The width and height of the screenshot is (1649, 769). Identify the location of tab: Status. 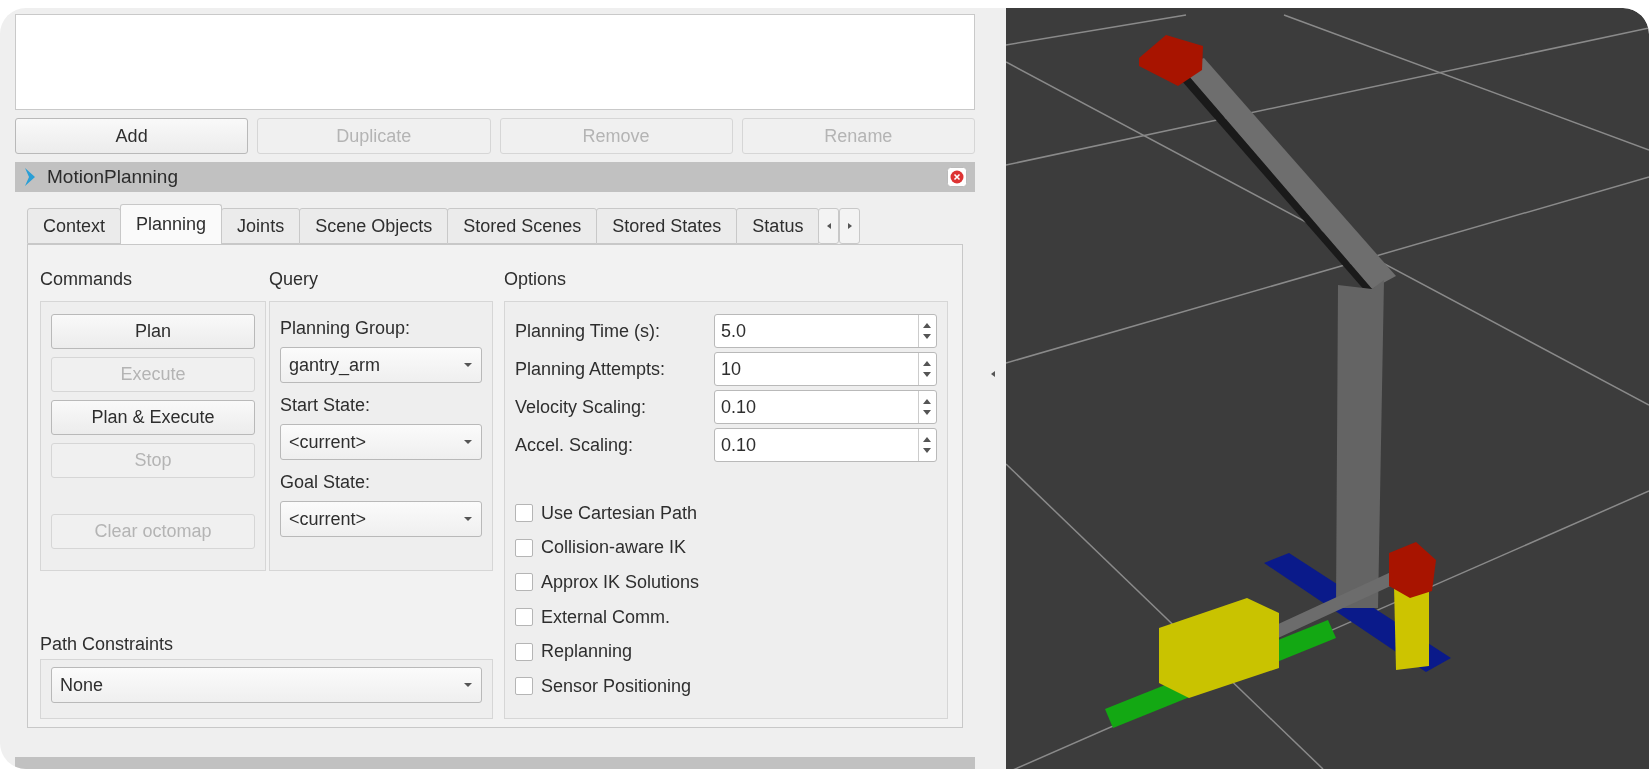
(778, 226).